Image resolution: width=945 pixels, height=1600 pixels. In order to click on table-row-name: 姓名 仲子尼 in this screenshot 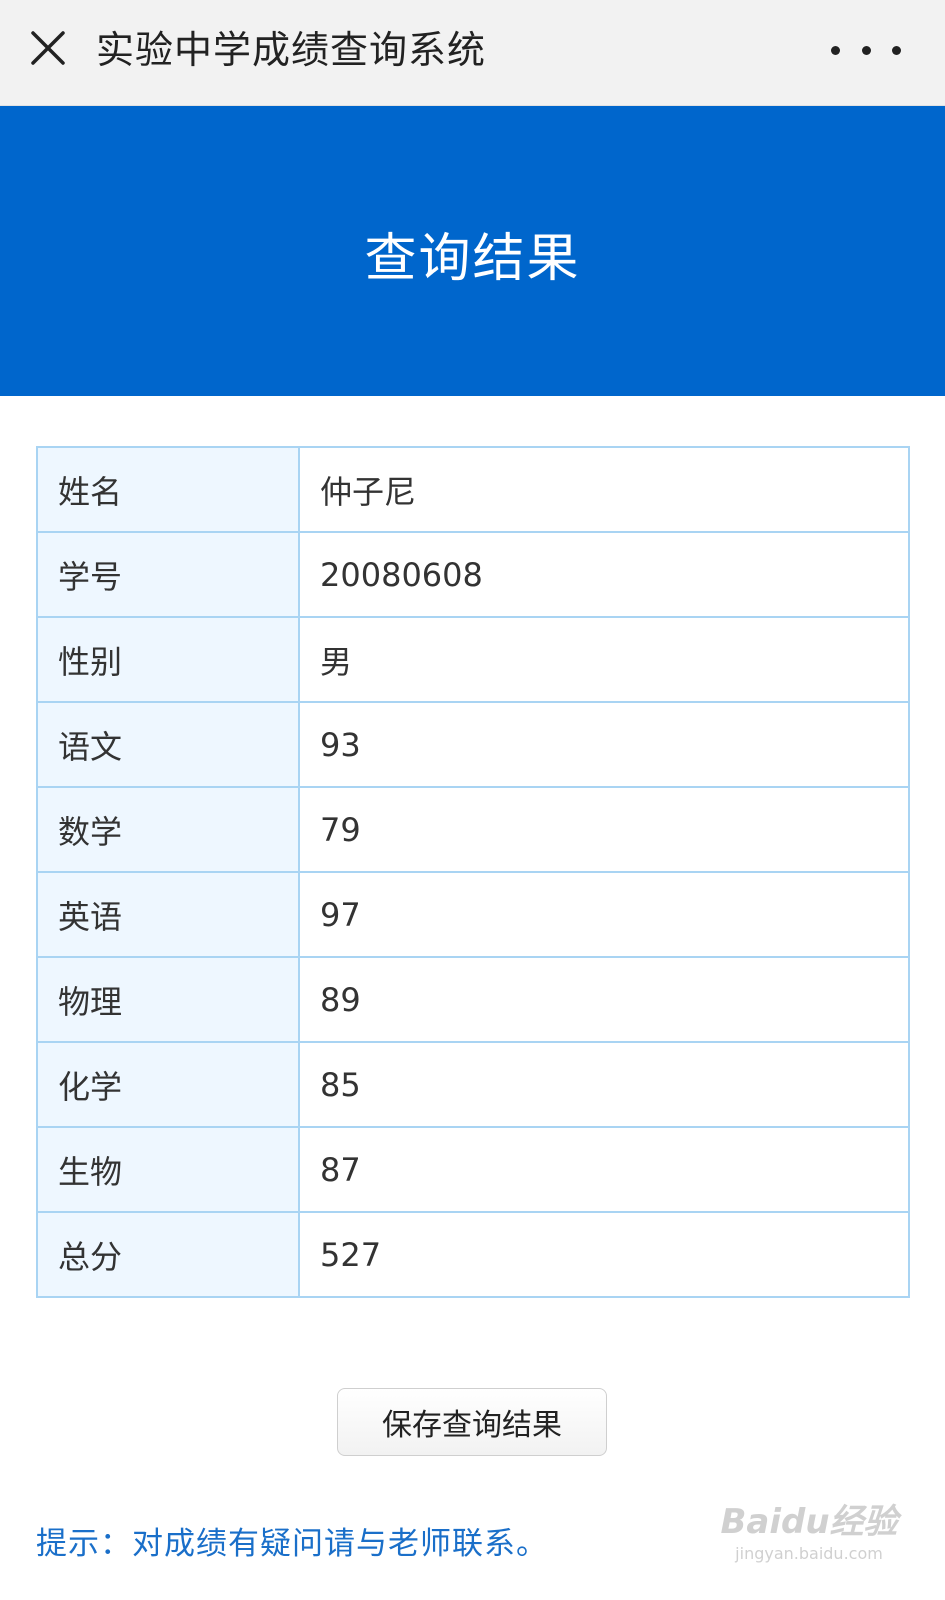, I will do `click(473, 489)`.